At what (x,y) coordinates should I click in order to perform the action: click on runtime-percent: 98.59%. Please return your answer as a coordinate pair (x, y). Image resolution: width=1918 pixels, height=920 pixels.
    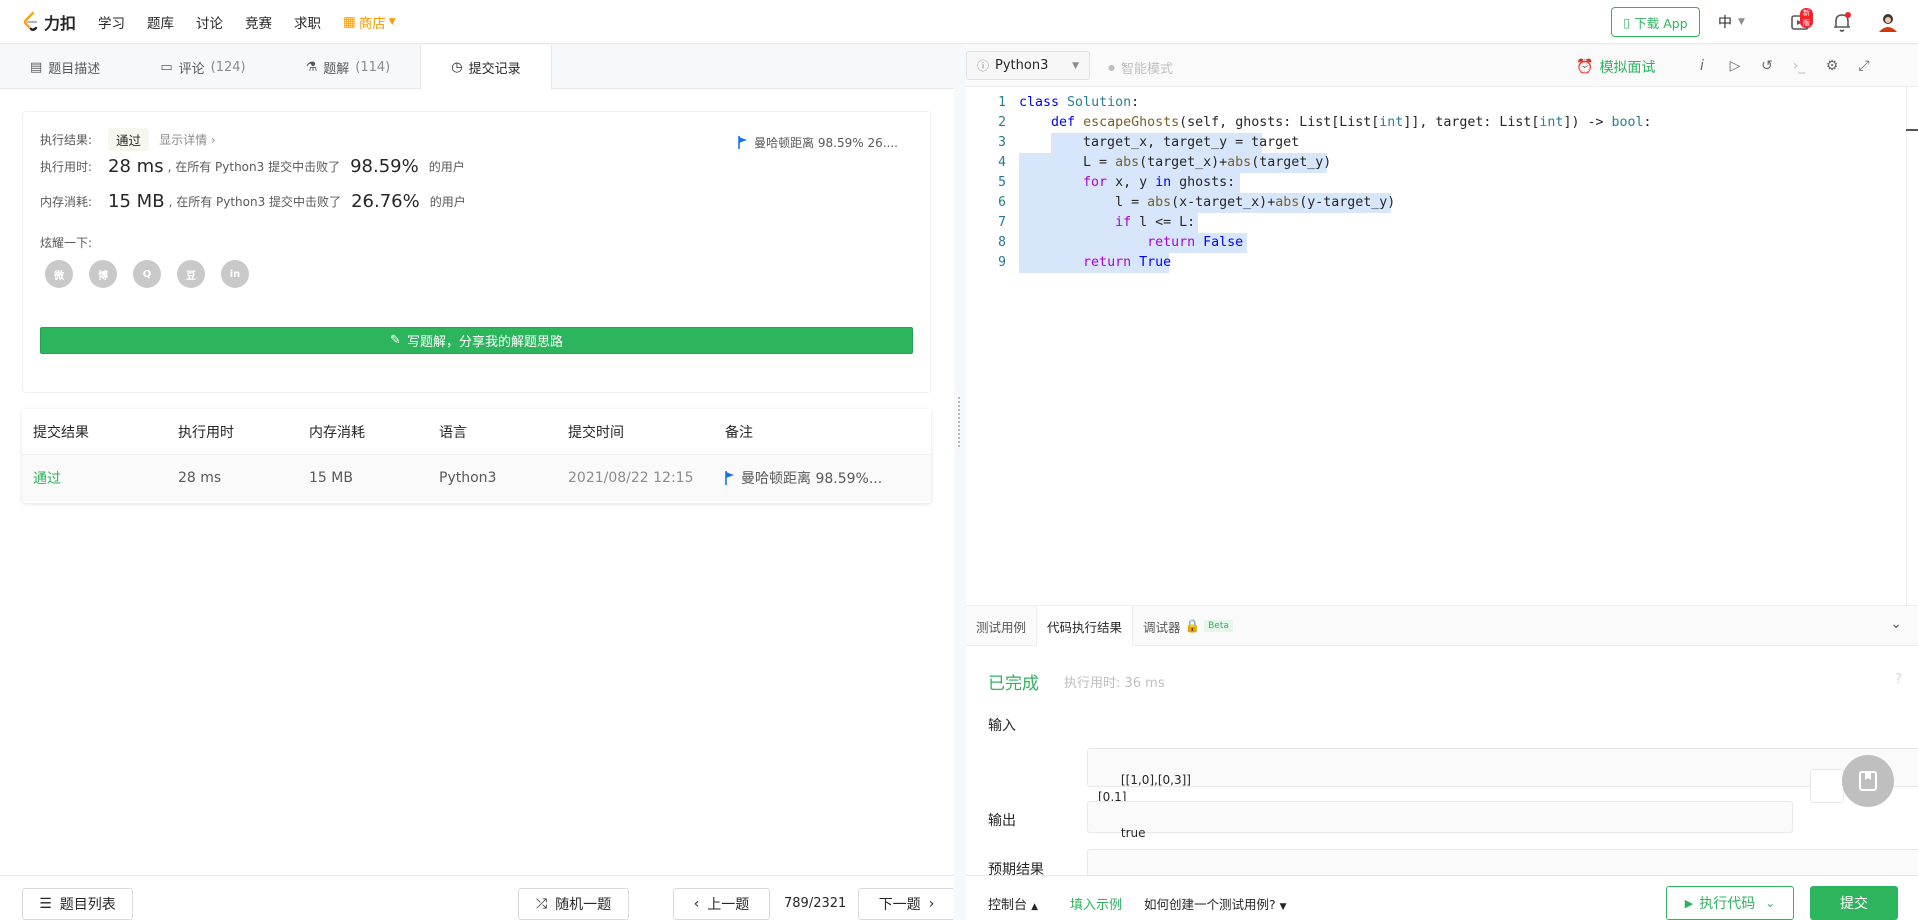
    Looking at the image, I should click on (384, 166).